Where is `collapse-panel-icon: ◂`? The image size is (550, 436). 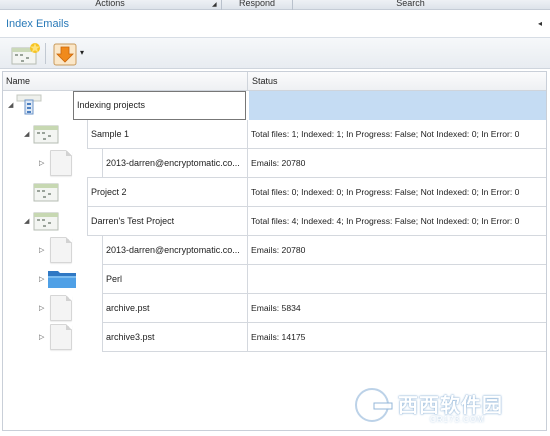 collapse-panel-icon: ◂ is located at coordinates (540, 23).